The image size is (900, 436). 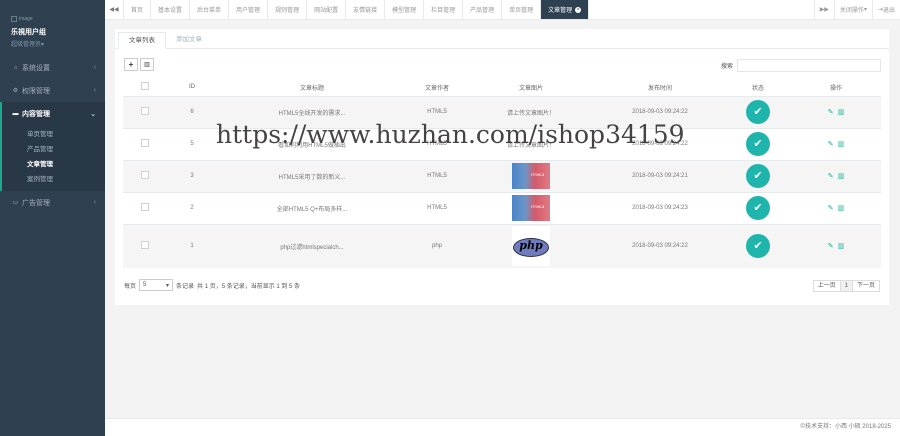 What do you see at coordinates (531, 88) in the screenshot?
I see `column-header-image: 文章图片` at bounding box center [531, 88].